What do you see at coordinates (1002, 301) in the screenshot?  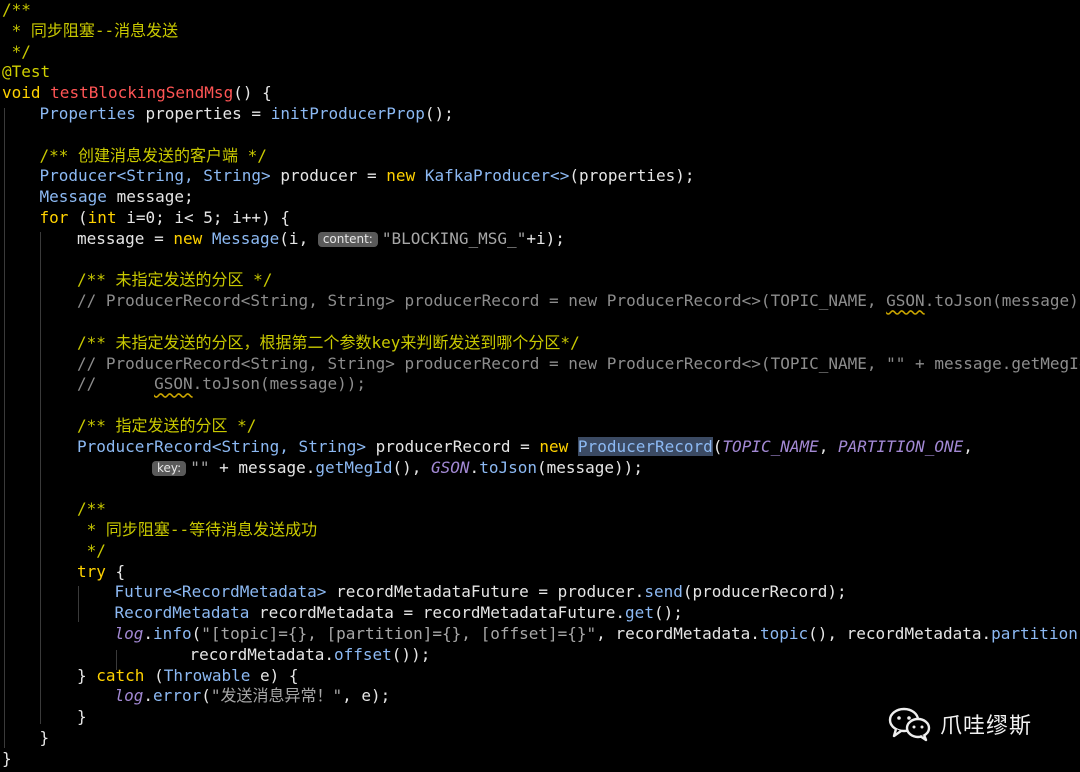 I see `code-token: .toJson(message));` at bounding box center [1002, 301].